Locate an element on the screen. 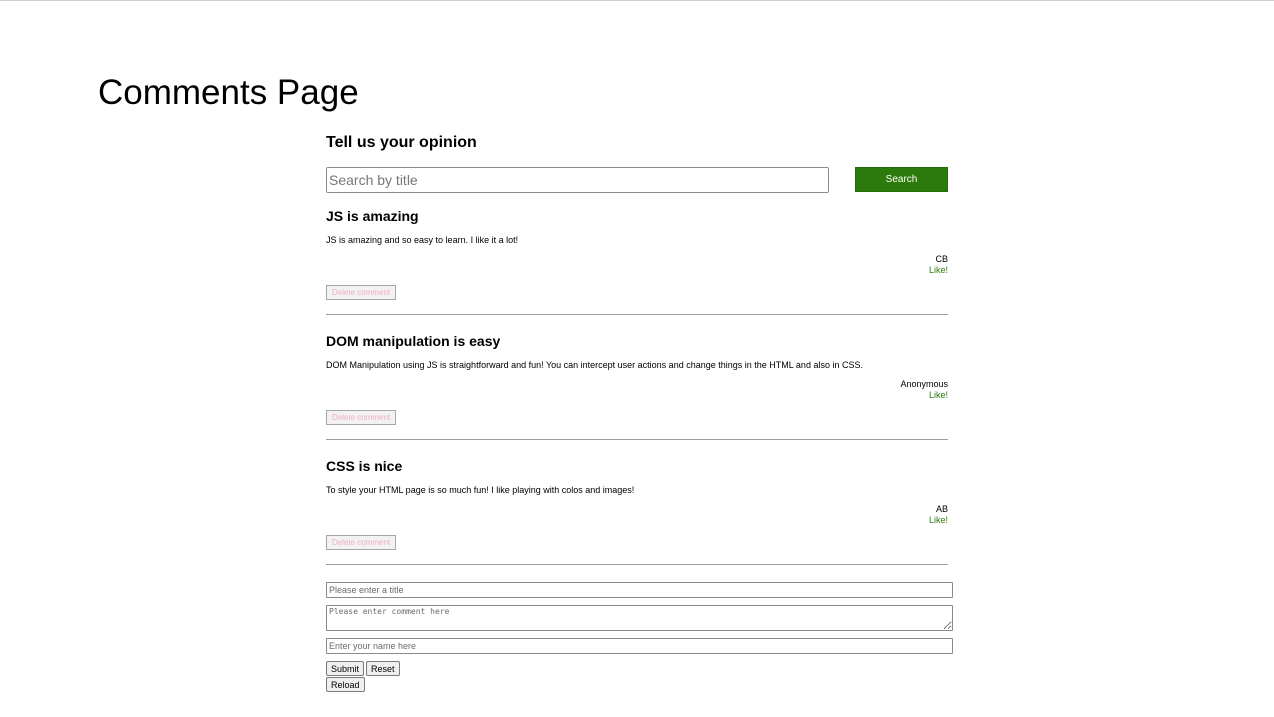 This screenshot has height=717, width=1274. name-input is located at coordinates (639, 646).